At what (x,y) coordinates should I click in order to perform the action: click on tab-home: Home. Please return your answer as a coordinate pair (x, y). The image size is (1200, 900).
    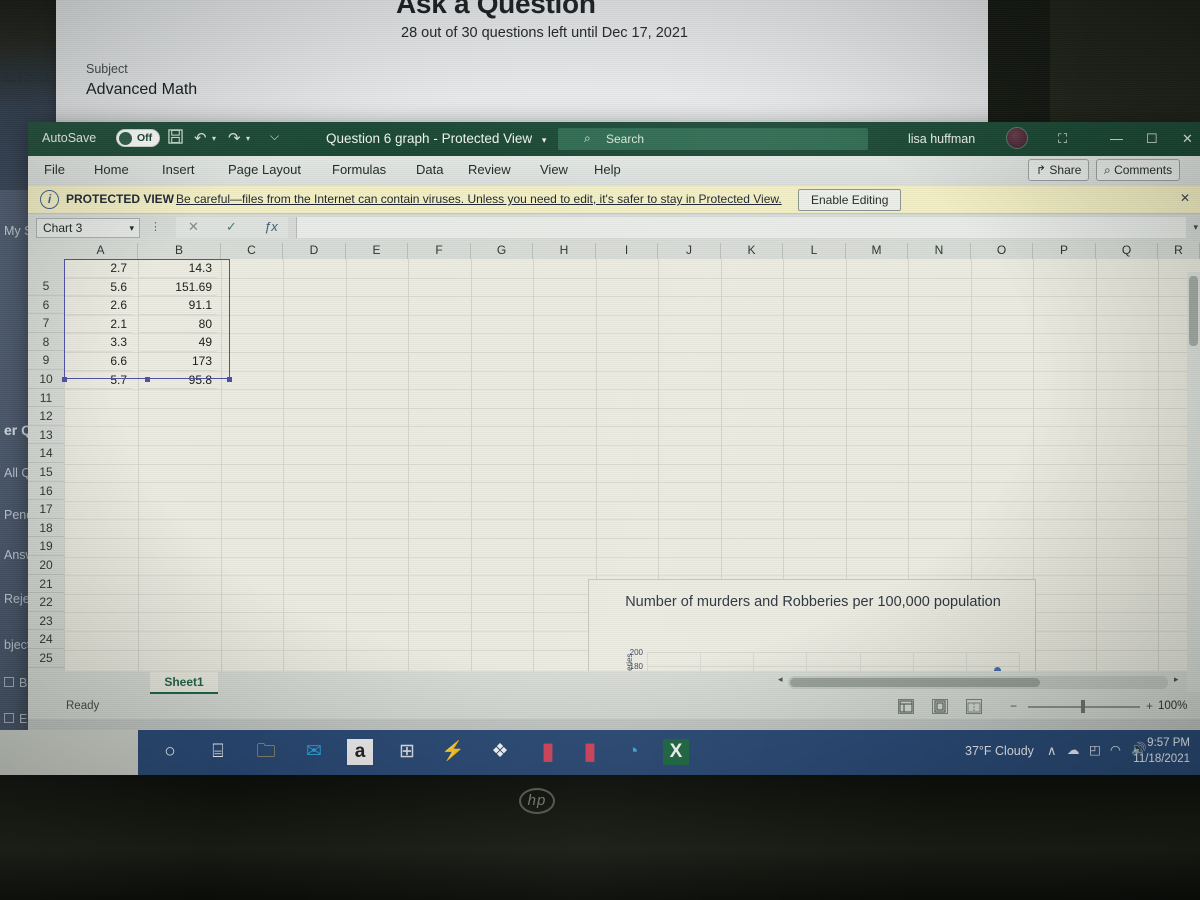
    Looking at the image, I should click on (111, 169).